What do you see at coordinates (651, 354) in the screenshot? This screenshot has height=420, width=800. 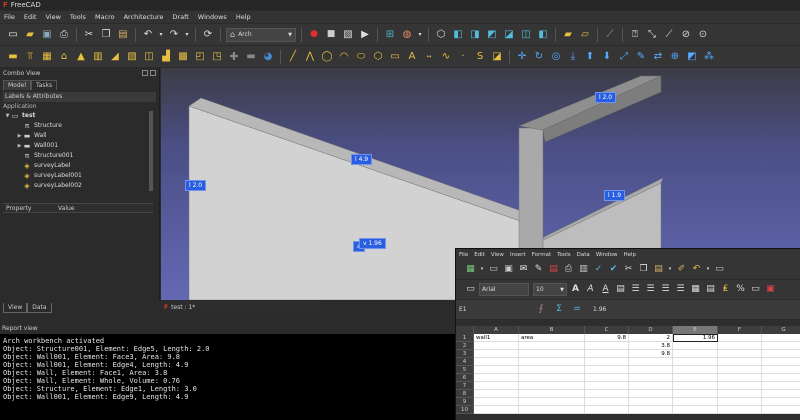 I see `cell-d3: 9.8` at bounding box center [651, 354].